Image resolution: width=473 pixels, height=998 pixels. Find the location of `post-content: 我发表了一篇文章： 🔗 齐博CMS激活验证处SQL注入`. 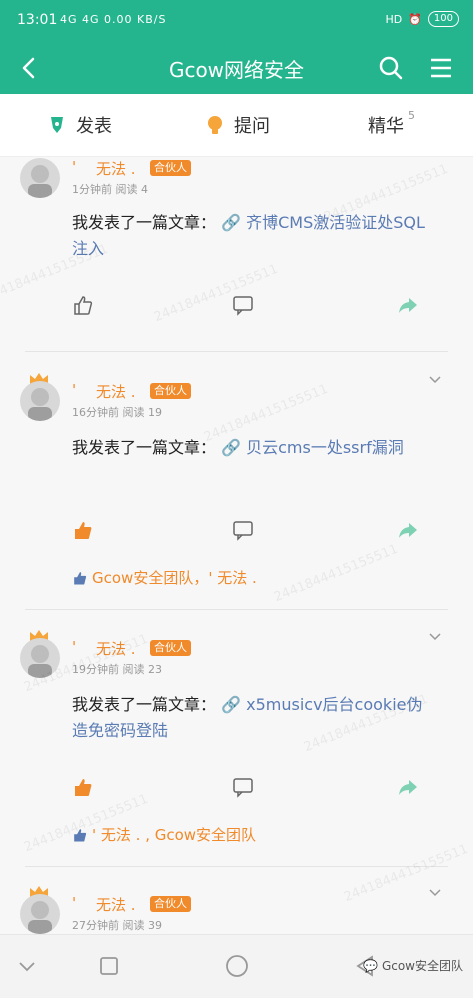

post-content: 我发表了一篇文章： 🔗 齐博CMS激活验证处SQL注入 is located at coordinates (252, 236).